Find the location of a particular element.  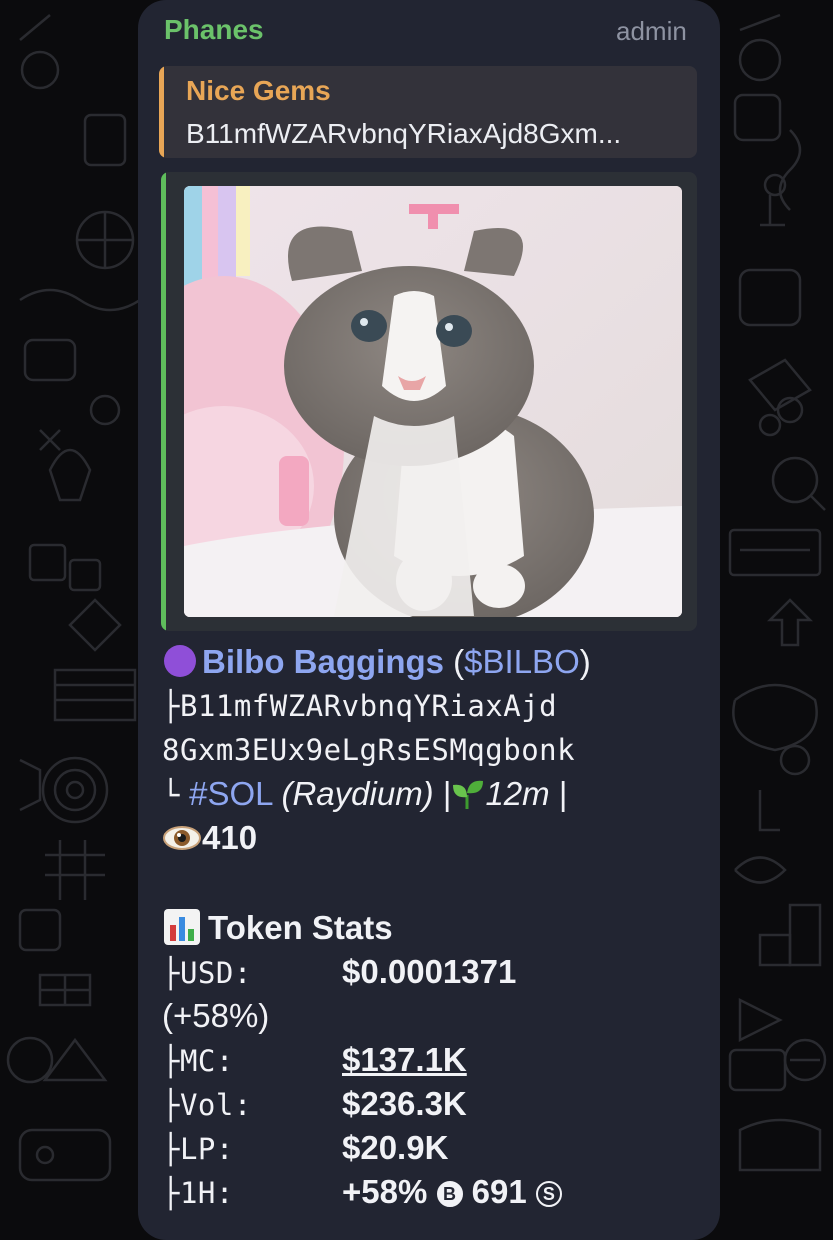

h1-buys: 691 is located at coordinates (499, 1191).